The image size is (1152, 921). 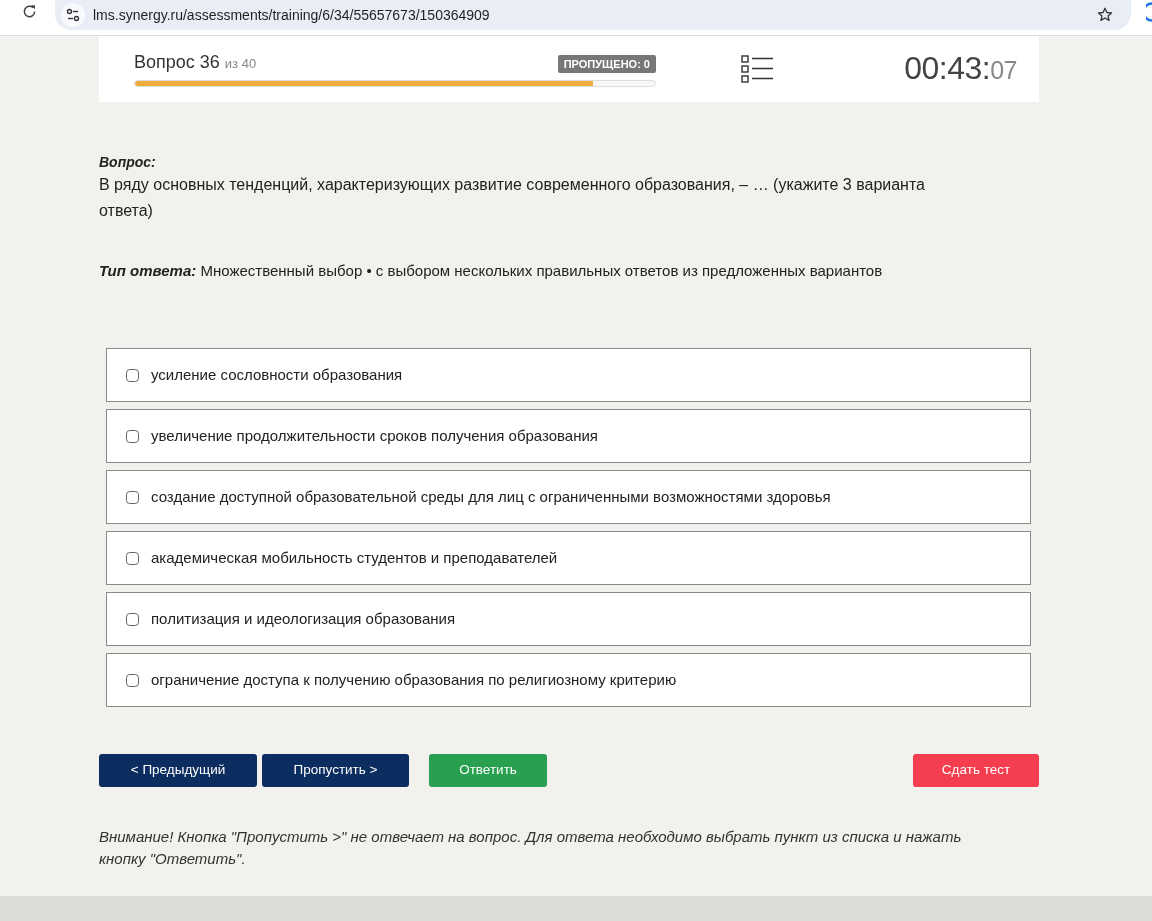 I want to click on url-text: lms.synergy.ru/assessments/training/6/34/55657673/150364909, so click(x=291, y=15).